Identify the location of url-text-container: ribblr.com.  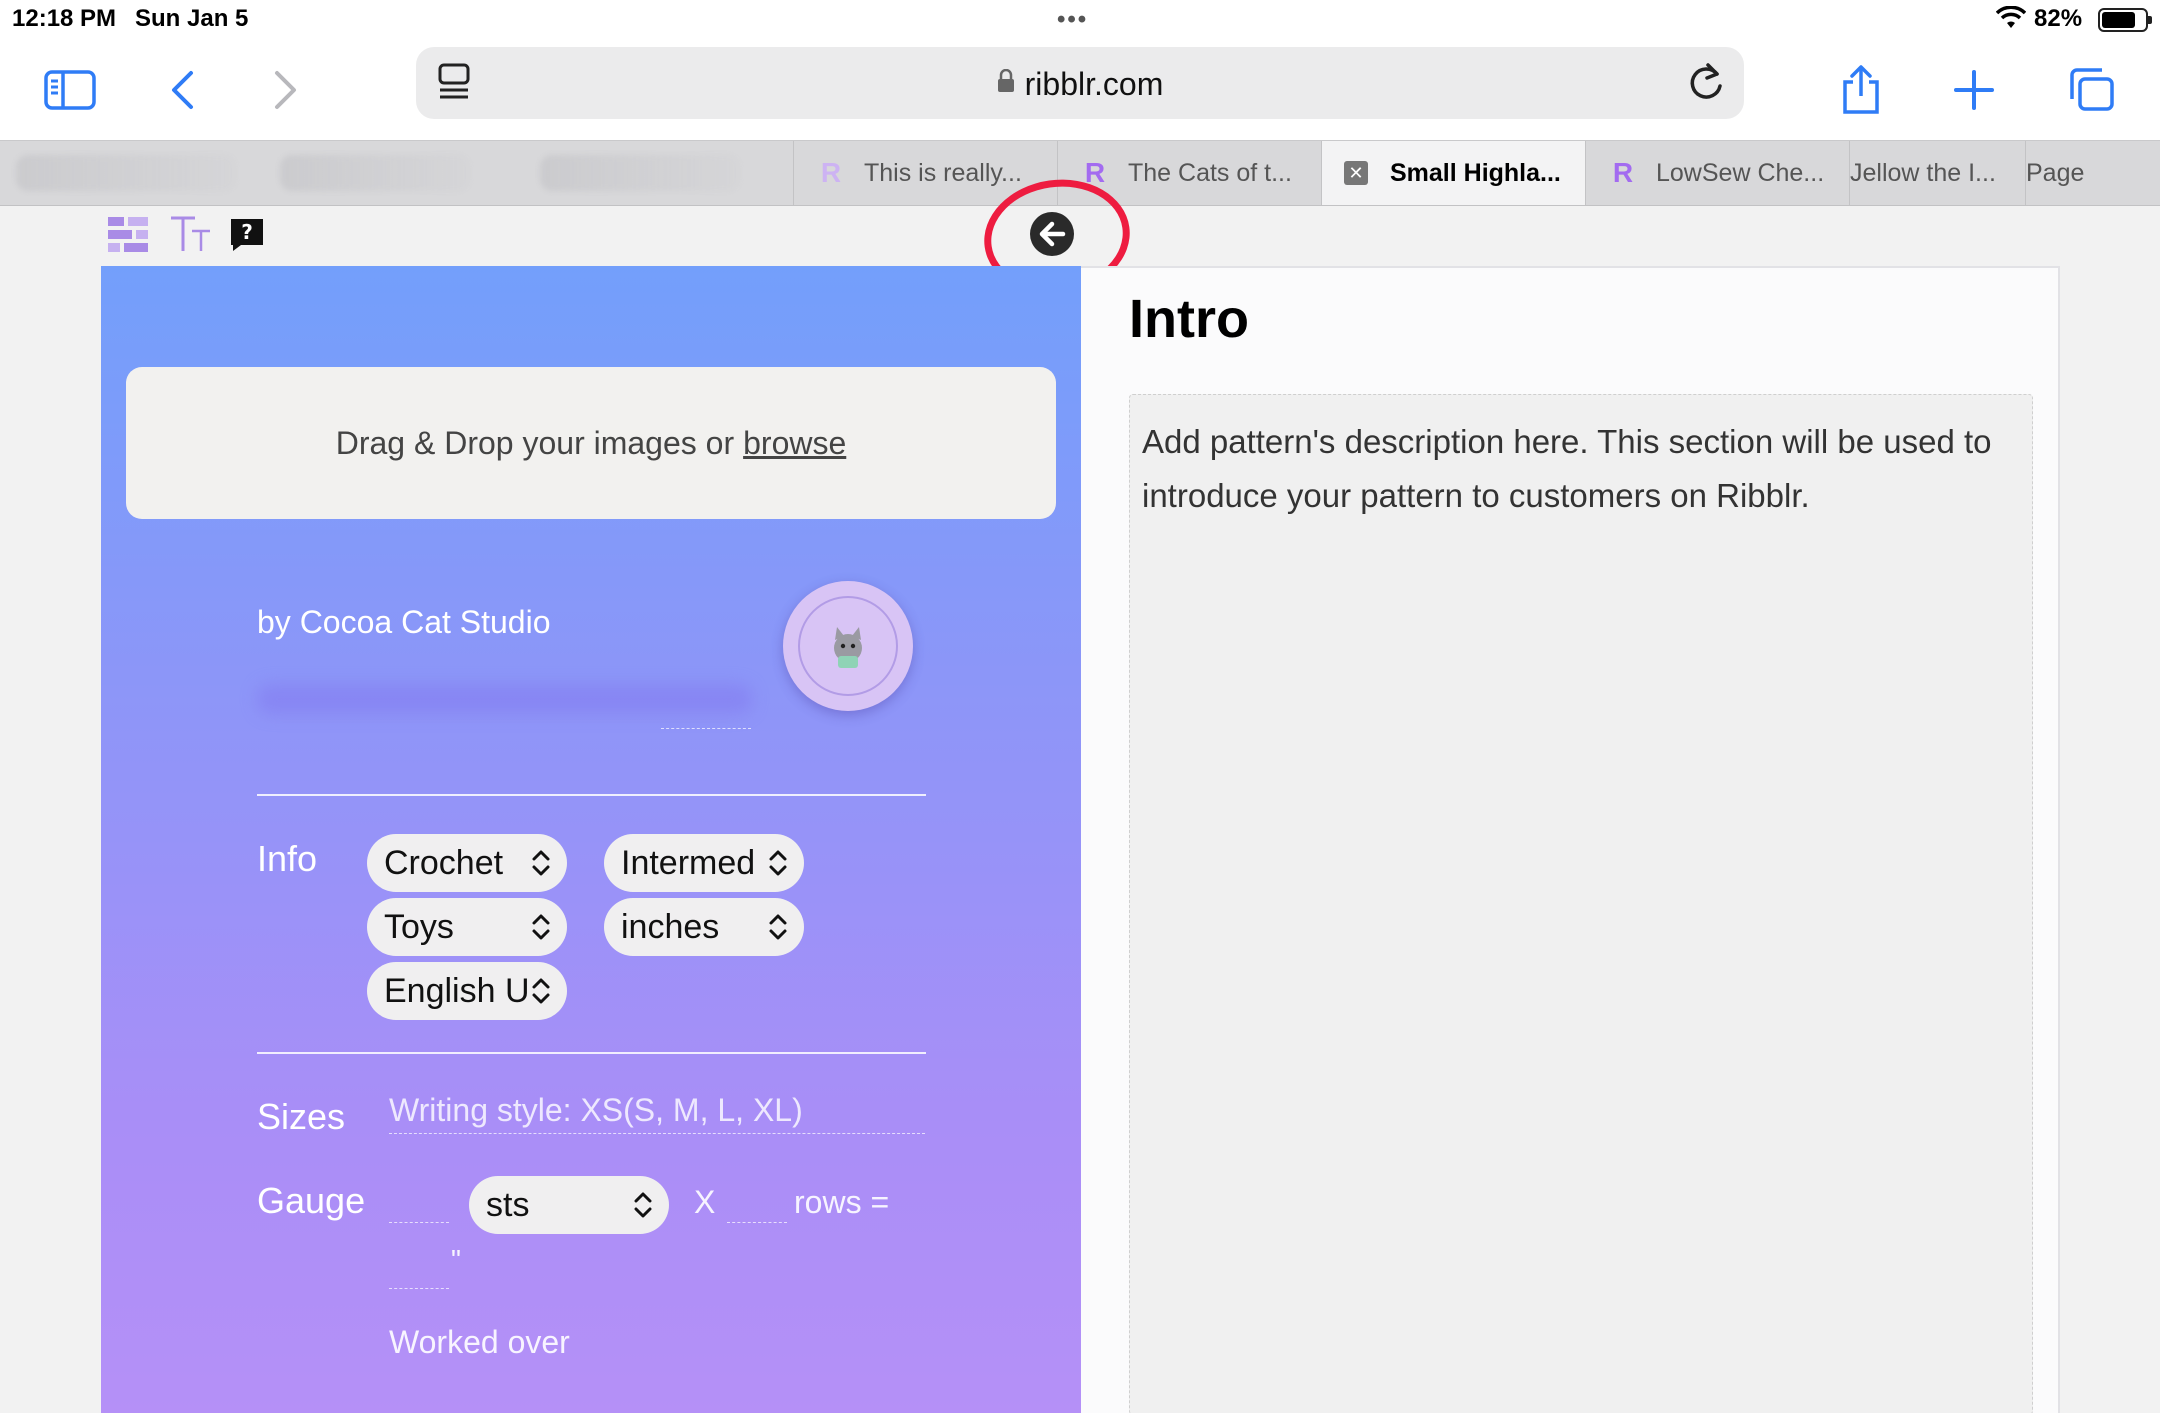
(1080, 84).